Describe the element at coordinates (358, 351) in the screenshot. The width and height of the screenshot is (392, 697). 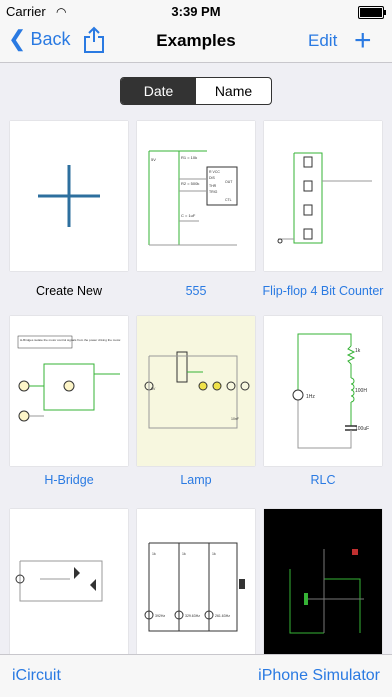
I see `rlc-r-label: 1k` at that location.